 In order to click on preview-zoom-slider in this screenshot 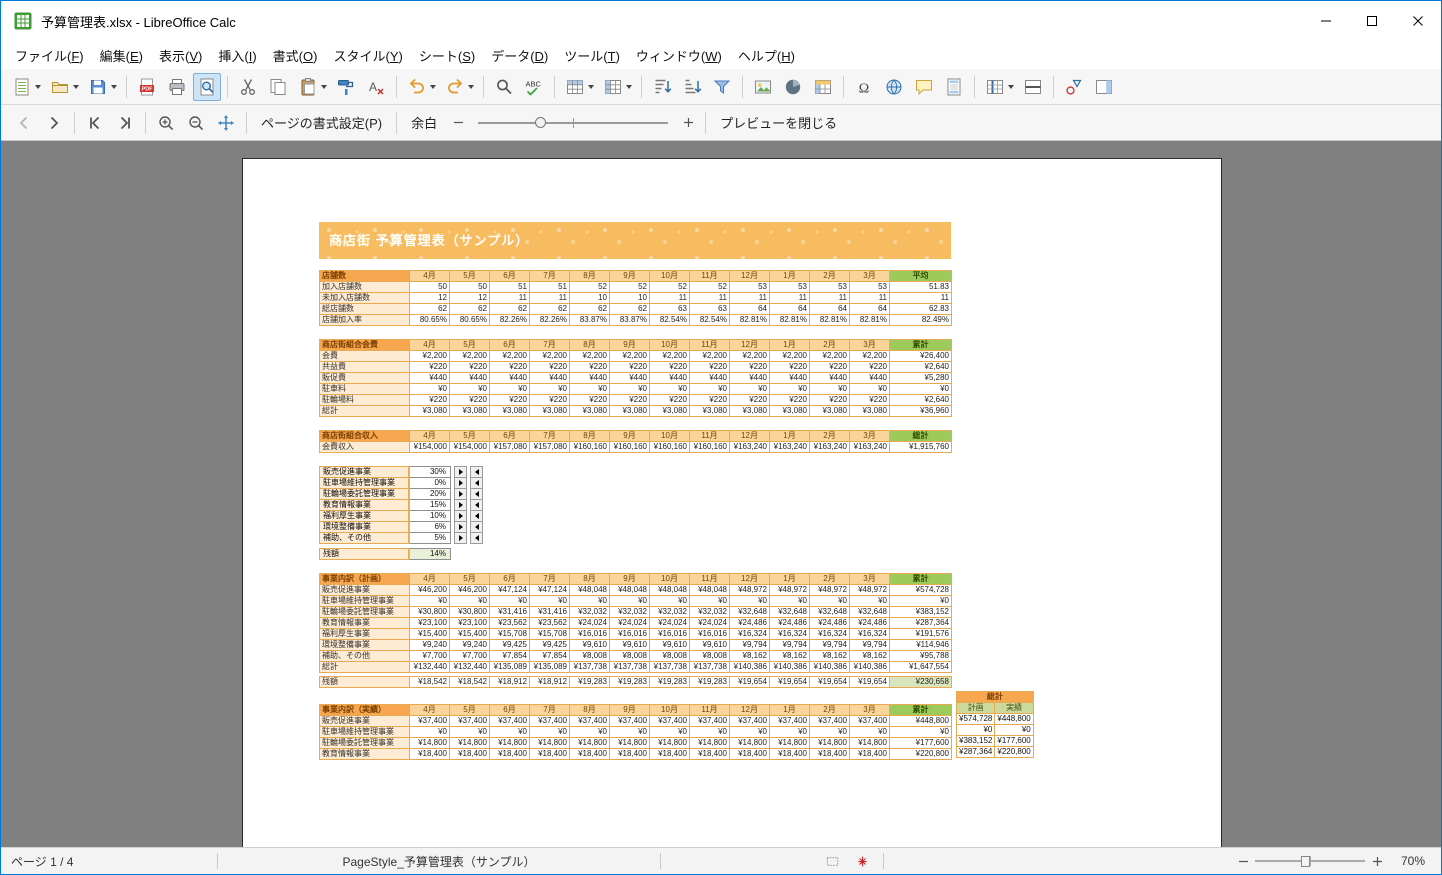, I will do `click(573, 123)`.